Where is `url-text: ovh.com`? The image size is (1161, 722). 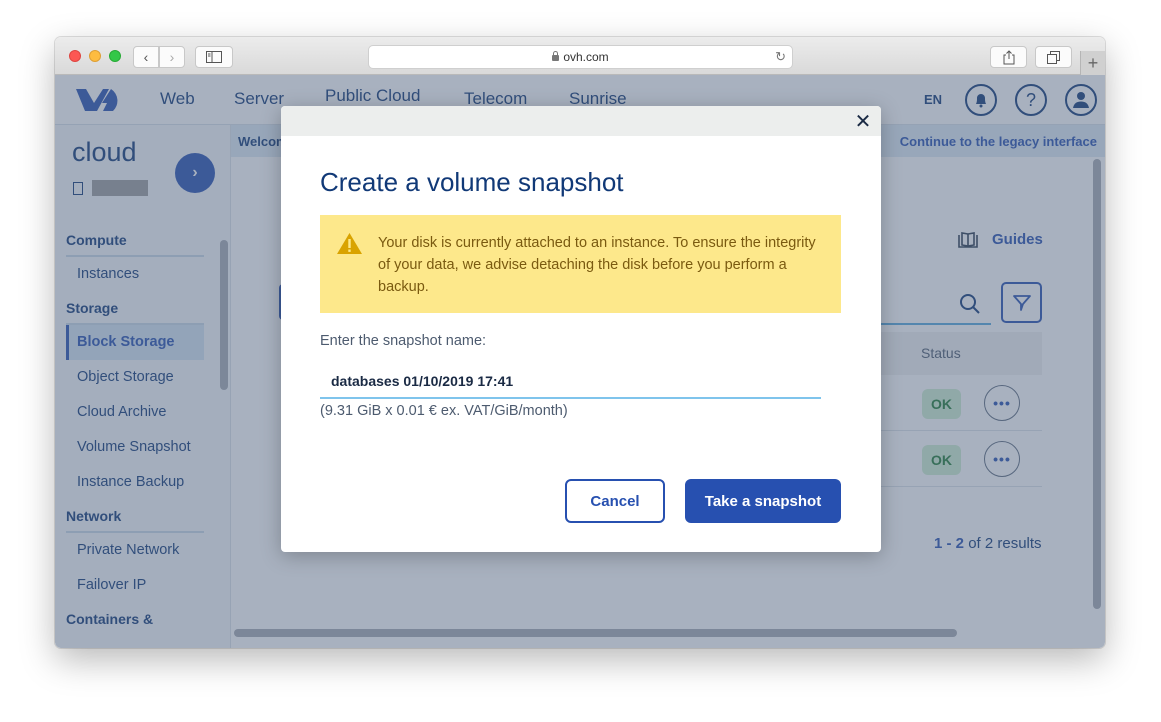 url-text: ovh.com is located at coordinates (586, 57).